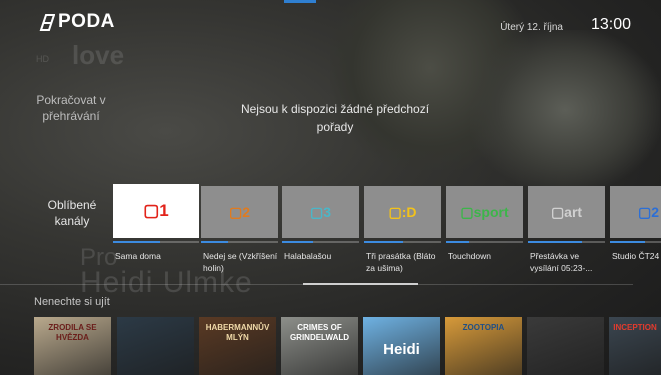 The width and height of the screenshot is (661, 375). What do you see at coordinates (72, 302) in the screenshot?
I see `dont-miss-label: Nenechte si ujít` at bounding box center [72, 302].